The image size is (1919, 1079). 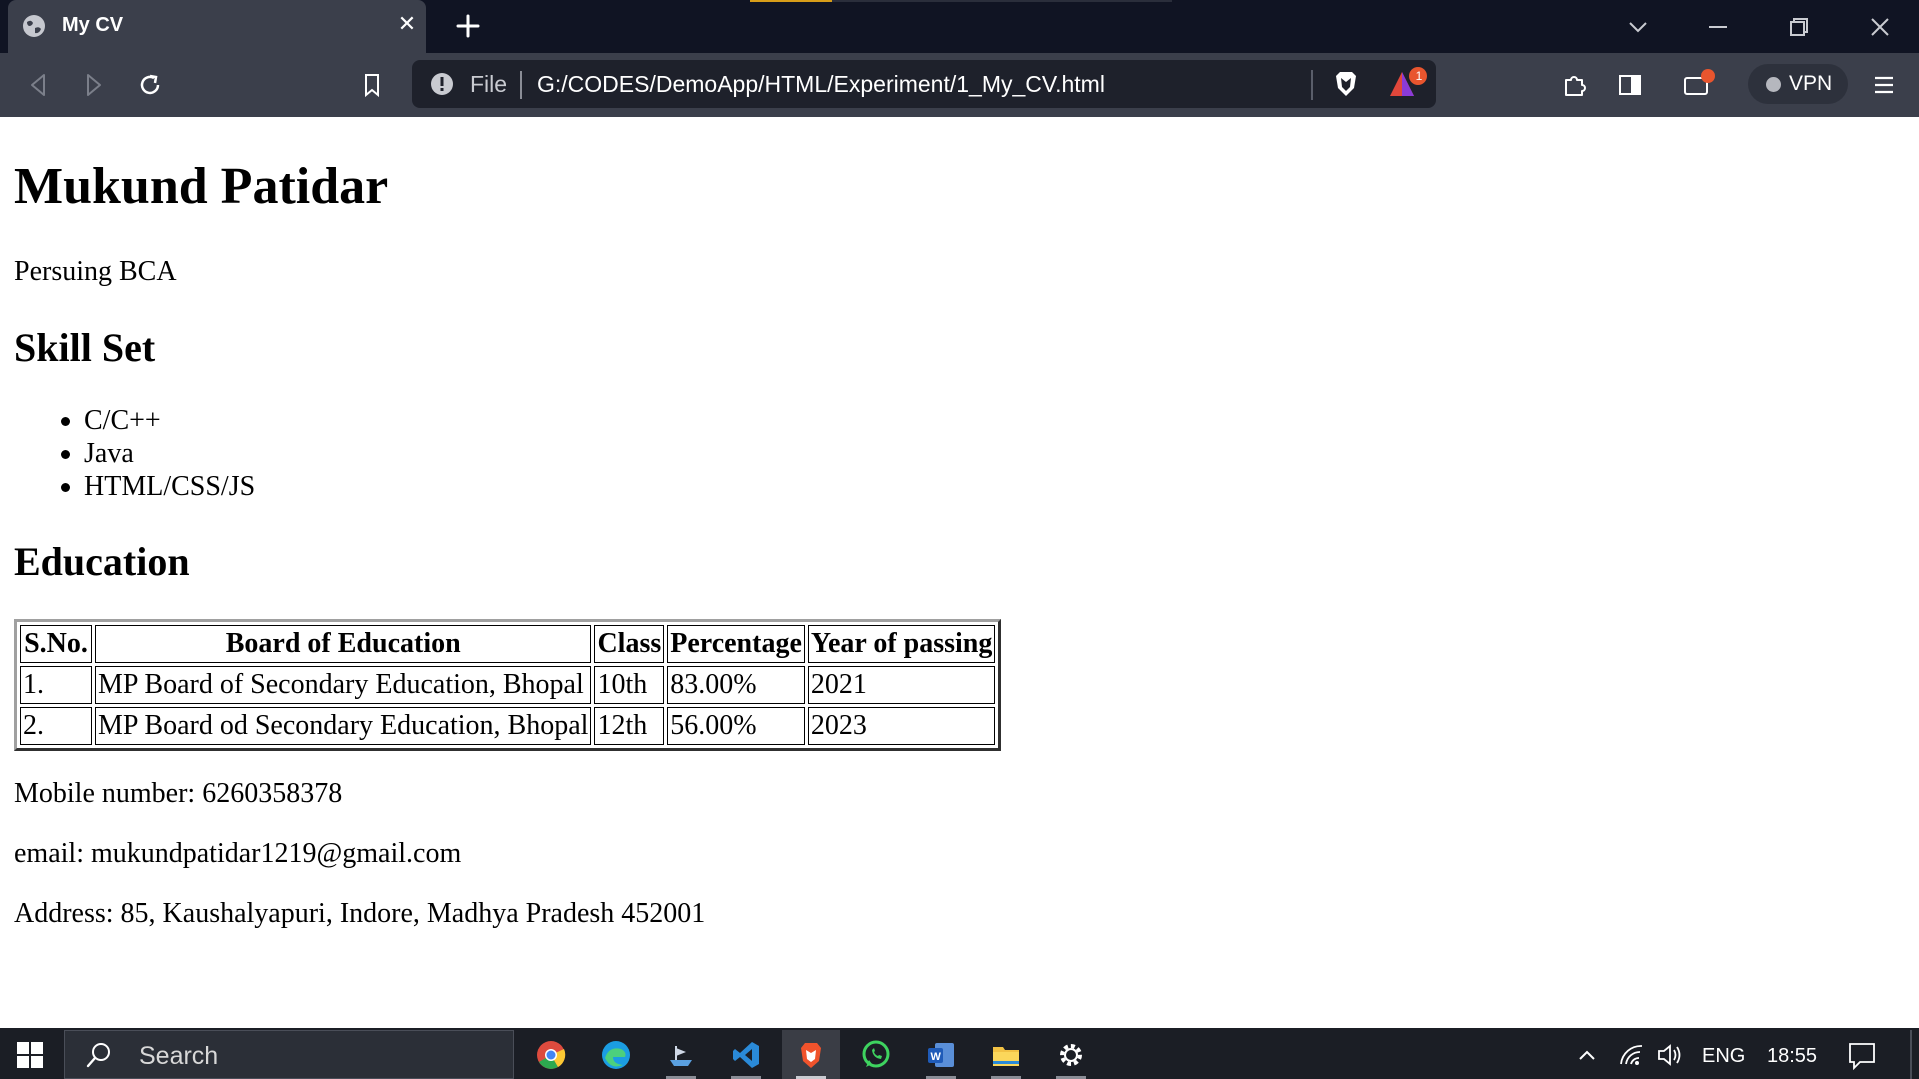 I want to click on new-tab-button, so click(x=468, y=26).